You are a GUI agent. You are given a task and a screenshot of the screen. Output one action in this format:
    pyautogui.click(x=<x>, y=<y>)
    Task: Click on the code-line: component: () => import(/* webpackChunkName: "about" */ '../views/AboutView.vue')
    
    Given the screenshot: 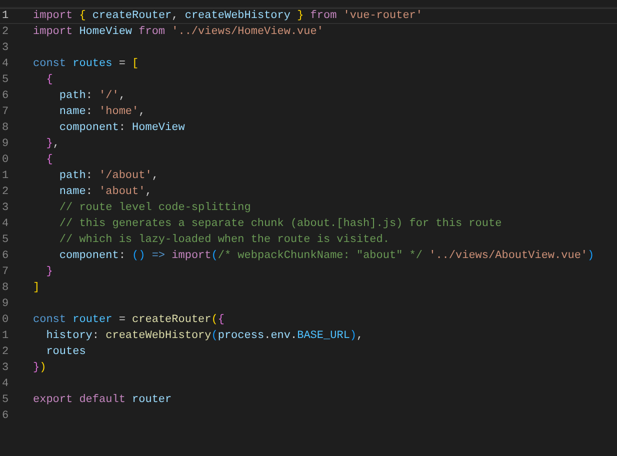 What is the action you would take?
    pyautogui.click(x=326, y=256)
    